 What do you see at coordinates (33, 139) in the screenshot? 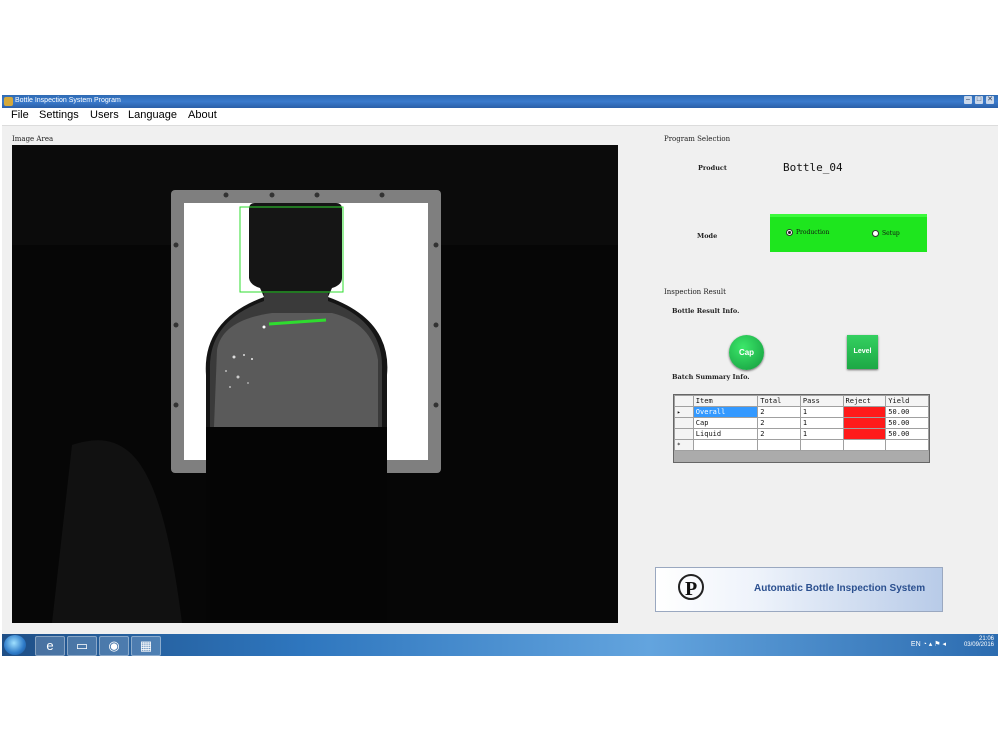
I see `image-area-label: Image Area` at bounding box center [33, 139].